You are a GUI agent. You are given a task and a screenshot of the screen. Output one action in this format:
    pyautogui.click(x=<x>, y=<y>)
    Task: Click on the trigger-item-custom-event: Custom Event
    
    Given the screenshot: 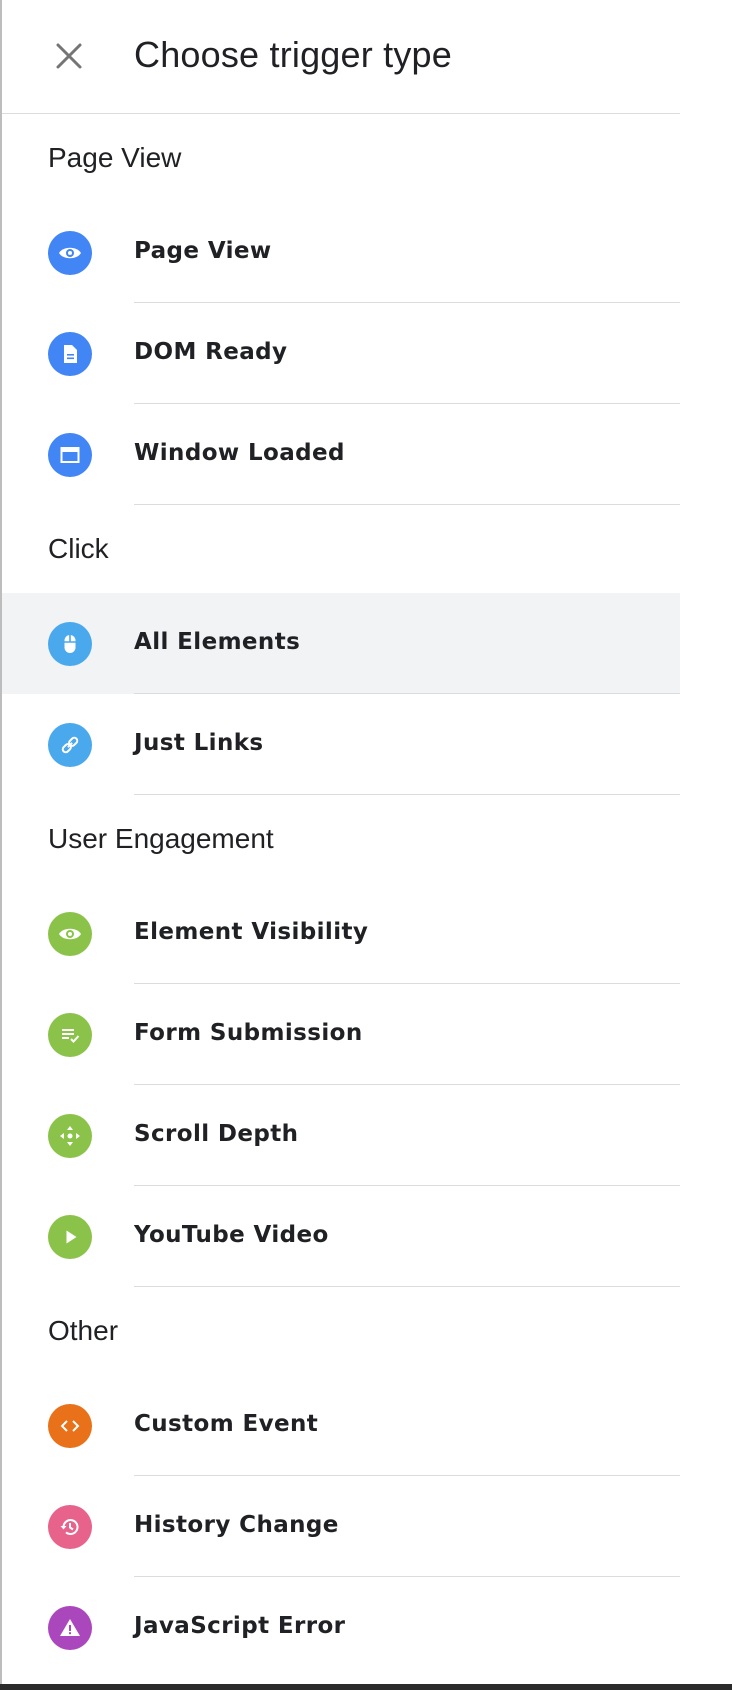 What is the action you would take?
    pyautogui.click(x=367, y=1425)
    